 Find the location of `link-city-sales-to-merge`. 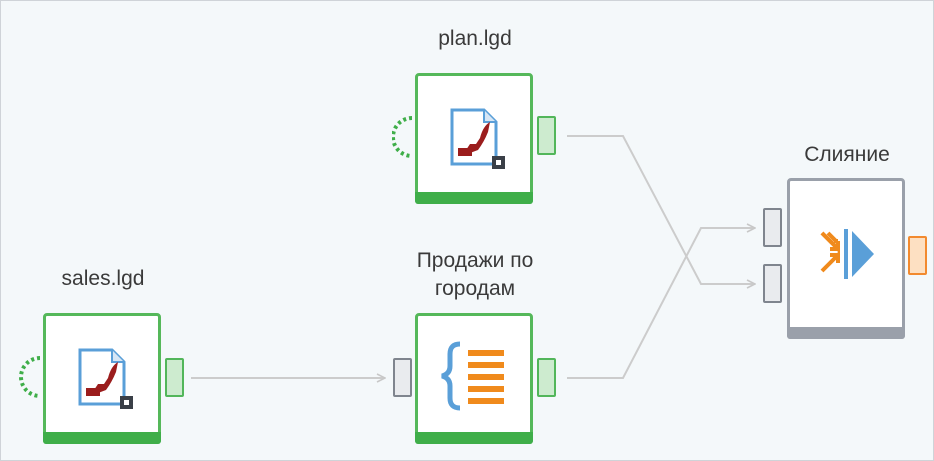

link-city-sales-to-merge is located at coordinates (661, 303).